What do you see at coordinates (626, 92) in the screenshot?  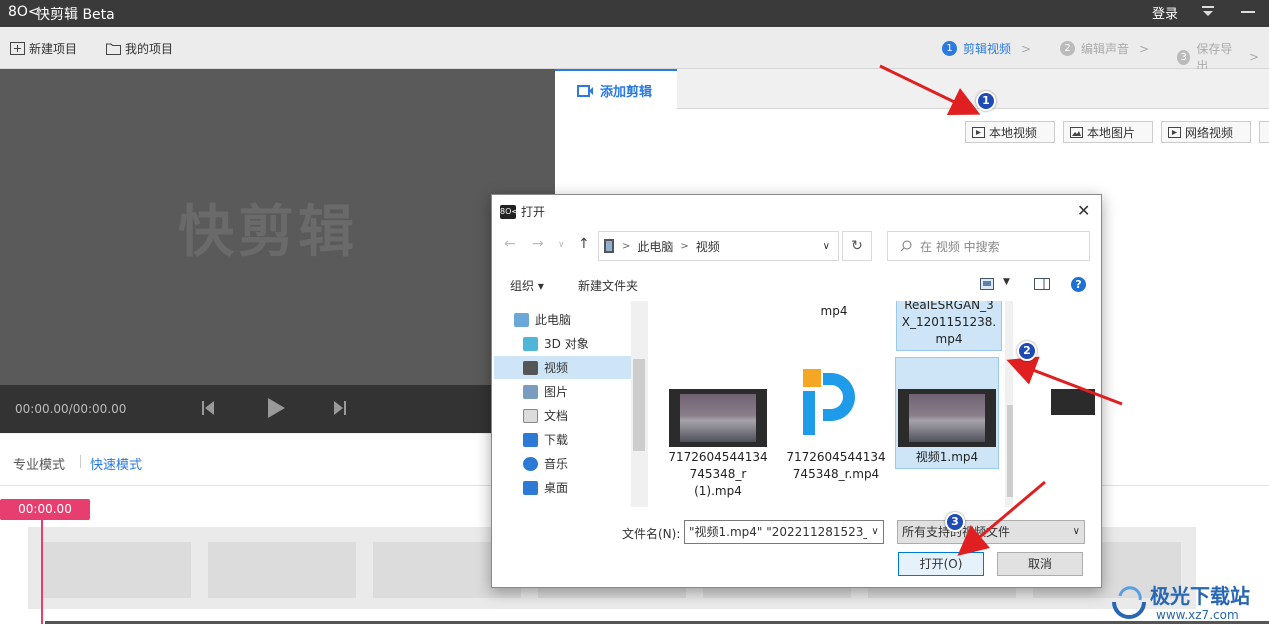 I see `tab-label: 添加剪辑` at bounding box center [626, 92].